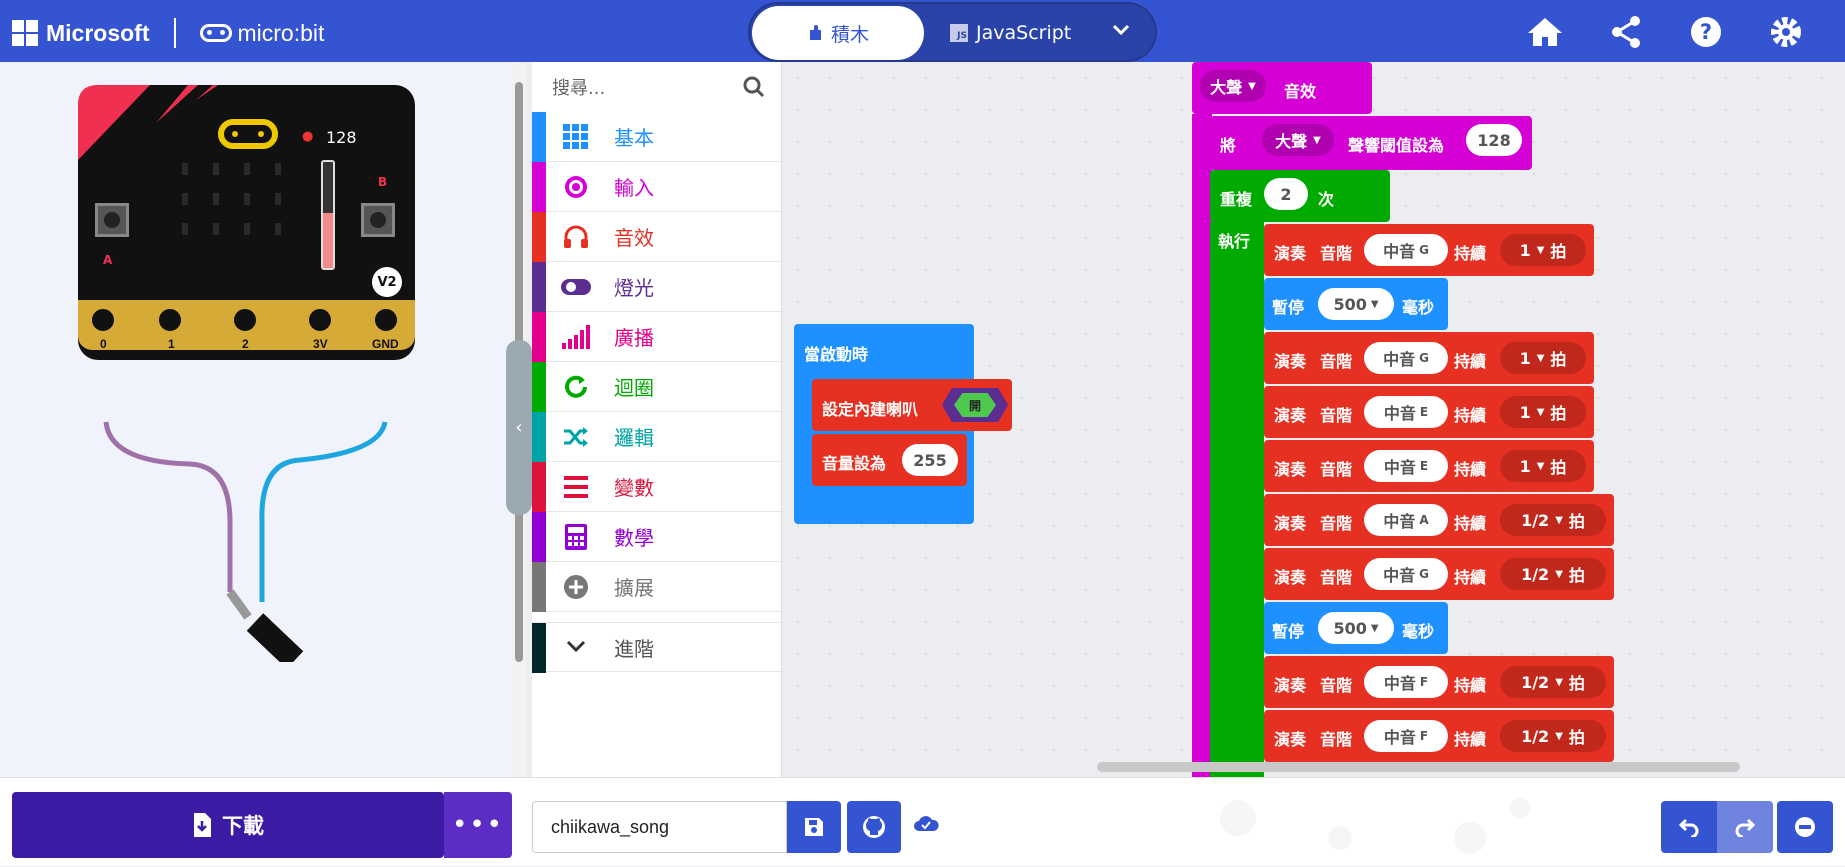  What do you see at coordinates (281, 32) in the screenshot?
I see `product-name: micro:bit` at bounding box center [281, 32].